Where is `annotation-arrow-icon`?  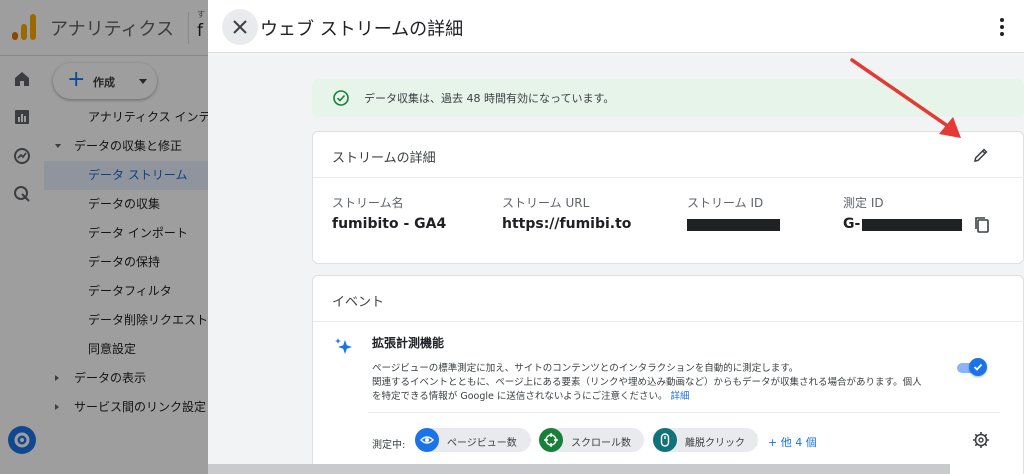 annotation-arrow-icon is located at coordinates (905, 98).